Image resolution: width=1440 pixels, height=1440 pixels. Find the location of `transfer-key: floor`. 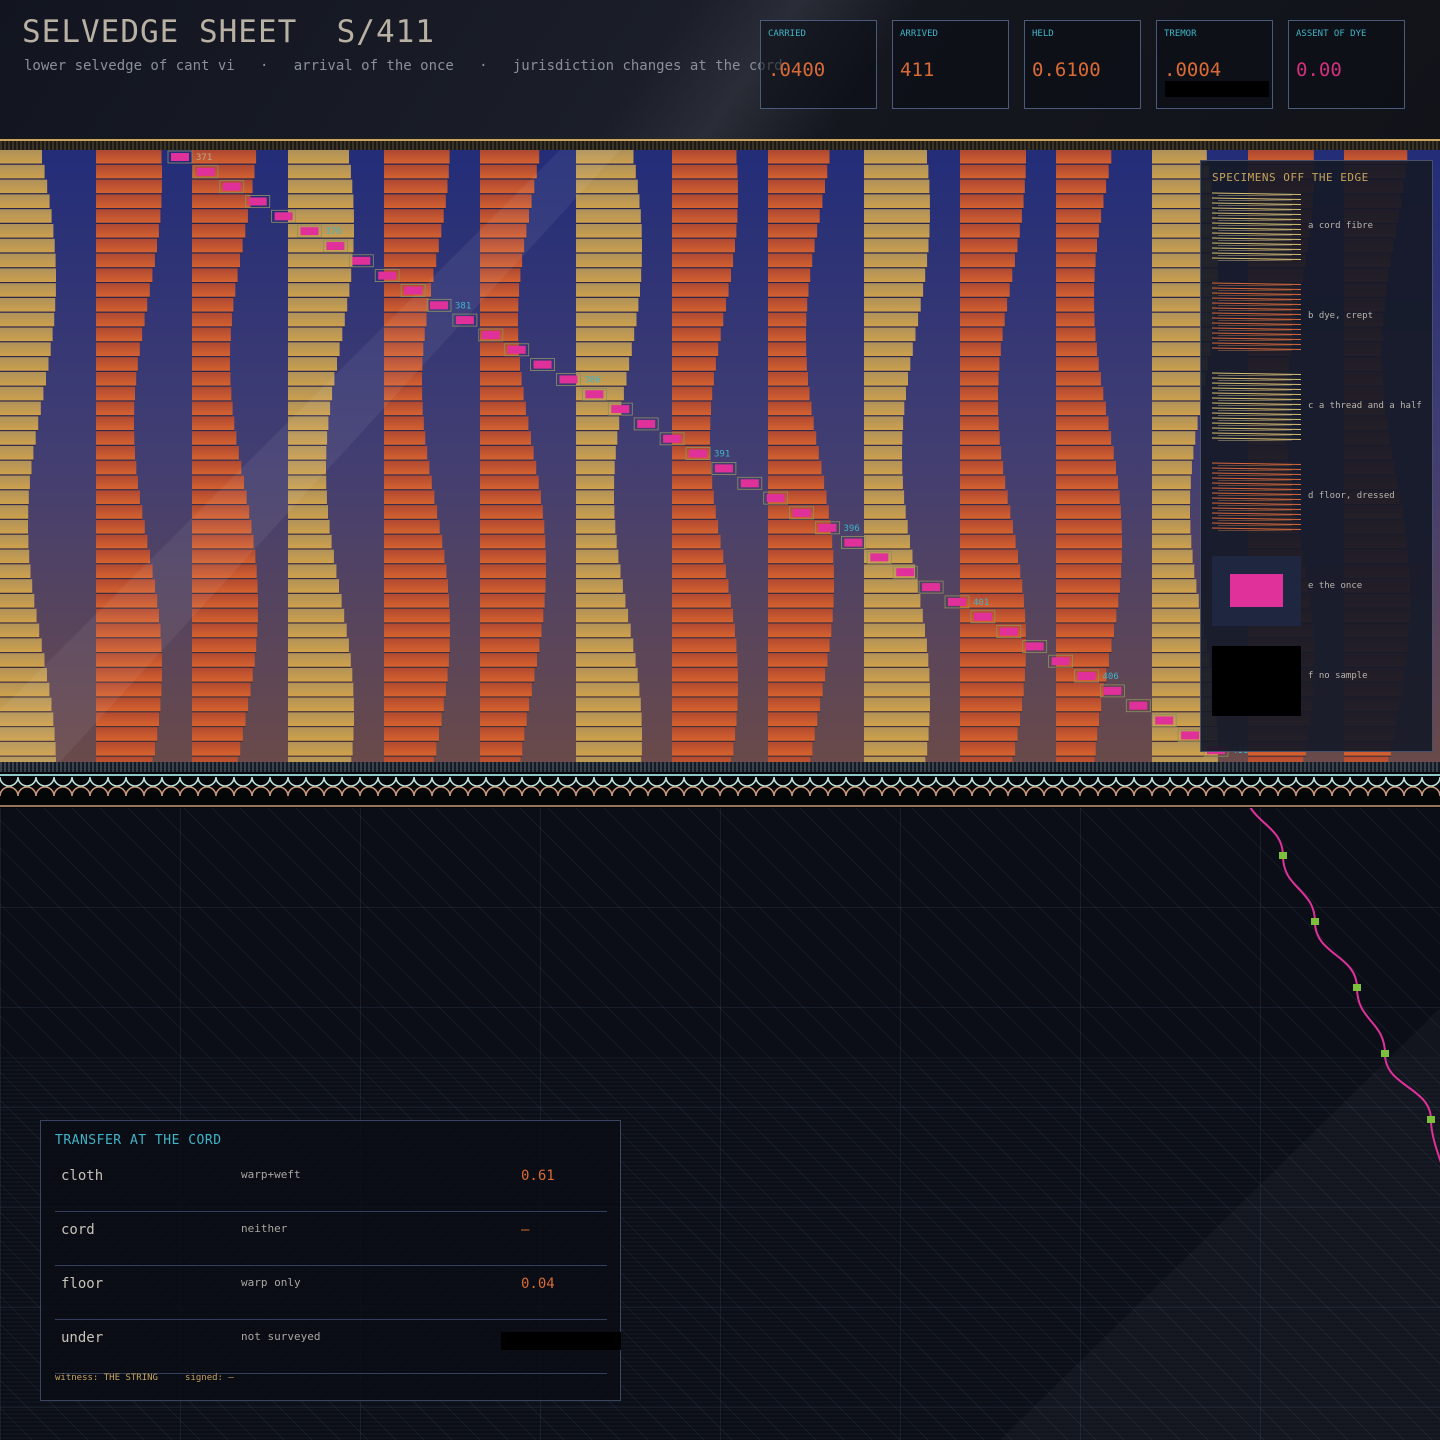

transfer-key: floor is located at coordinates (82, 1284).